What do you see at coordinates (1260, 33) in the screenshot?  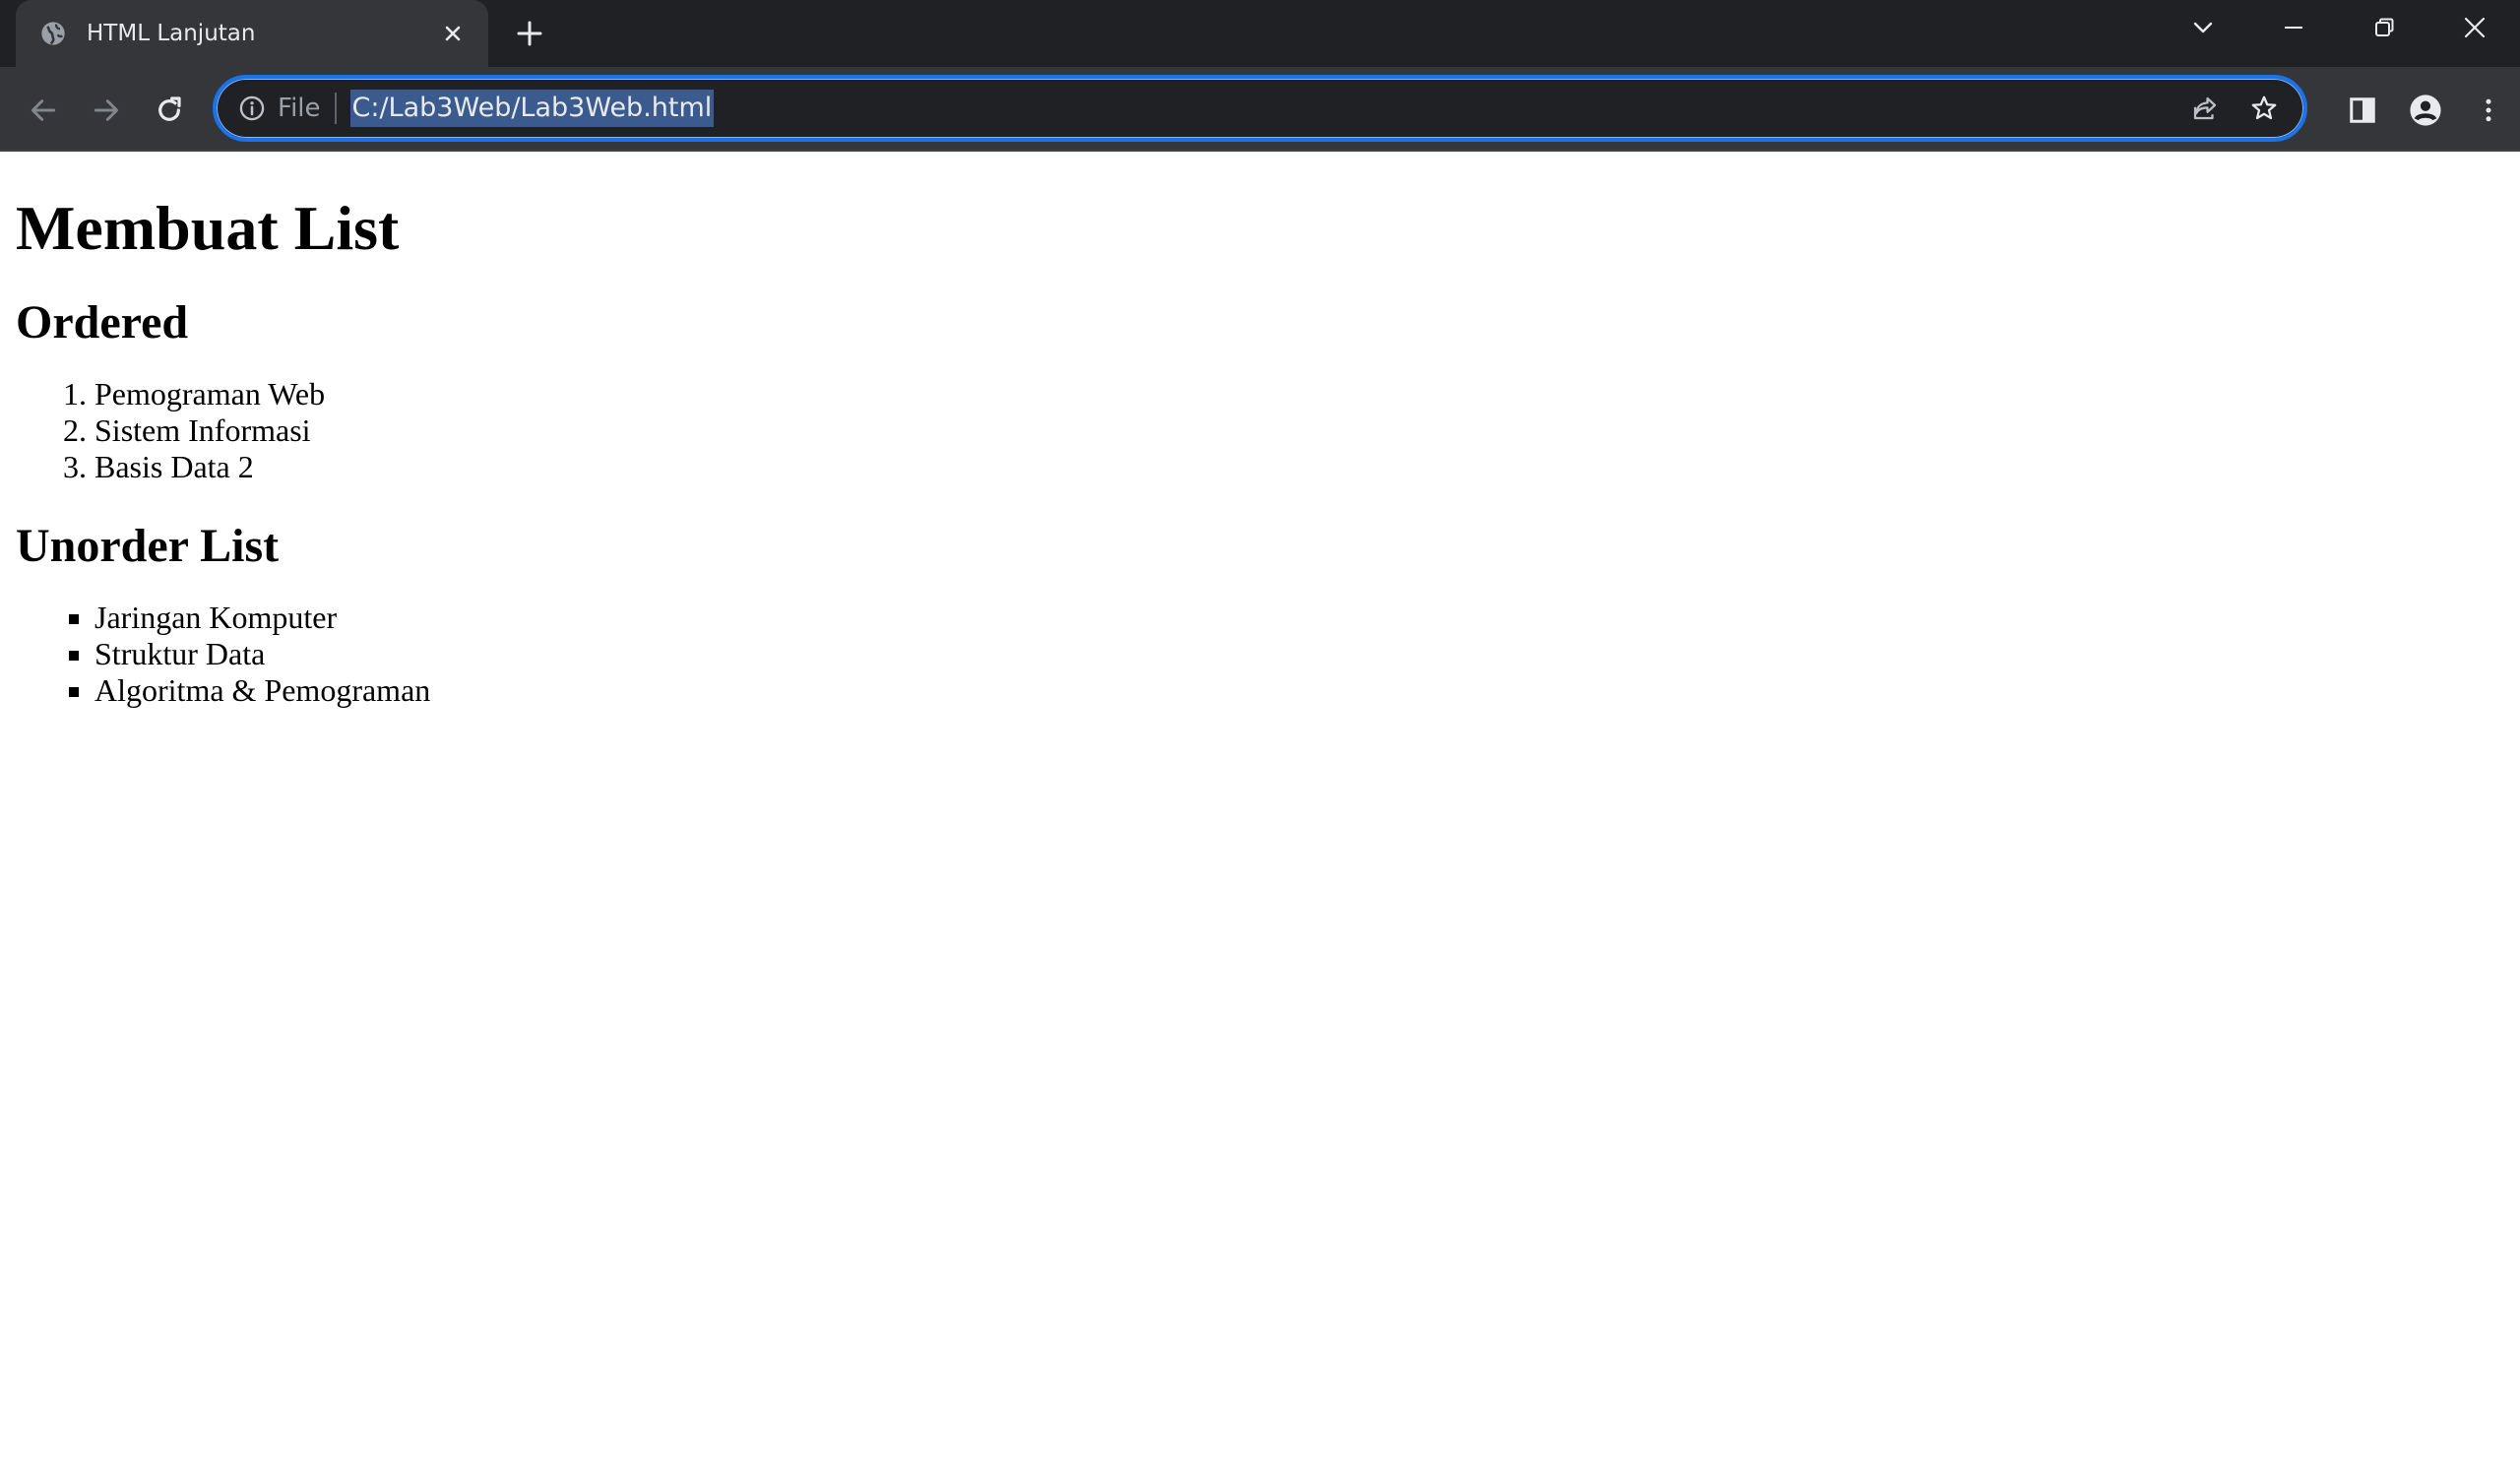 I see `tab-strip: HTML Lanjutan` at bounding box center [1260, 33].